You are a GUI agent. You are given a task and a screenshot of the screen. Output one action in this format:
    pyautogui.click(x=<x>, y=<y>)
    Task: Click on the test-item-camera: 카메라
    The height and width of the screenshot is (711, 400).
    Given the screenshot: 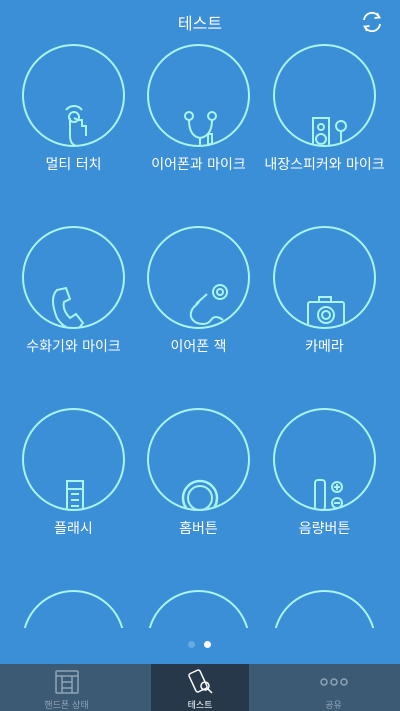 What is the action you would take?
    pyautogui.click(x=326, y=306)
    